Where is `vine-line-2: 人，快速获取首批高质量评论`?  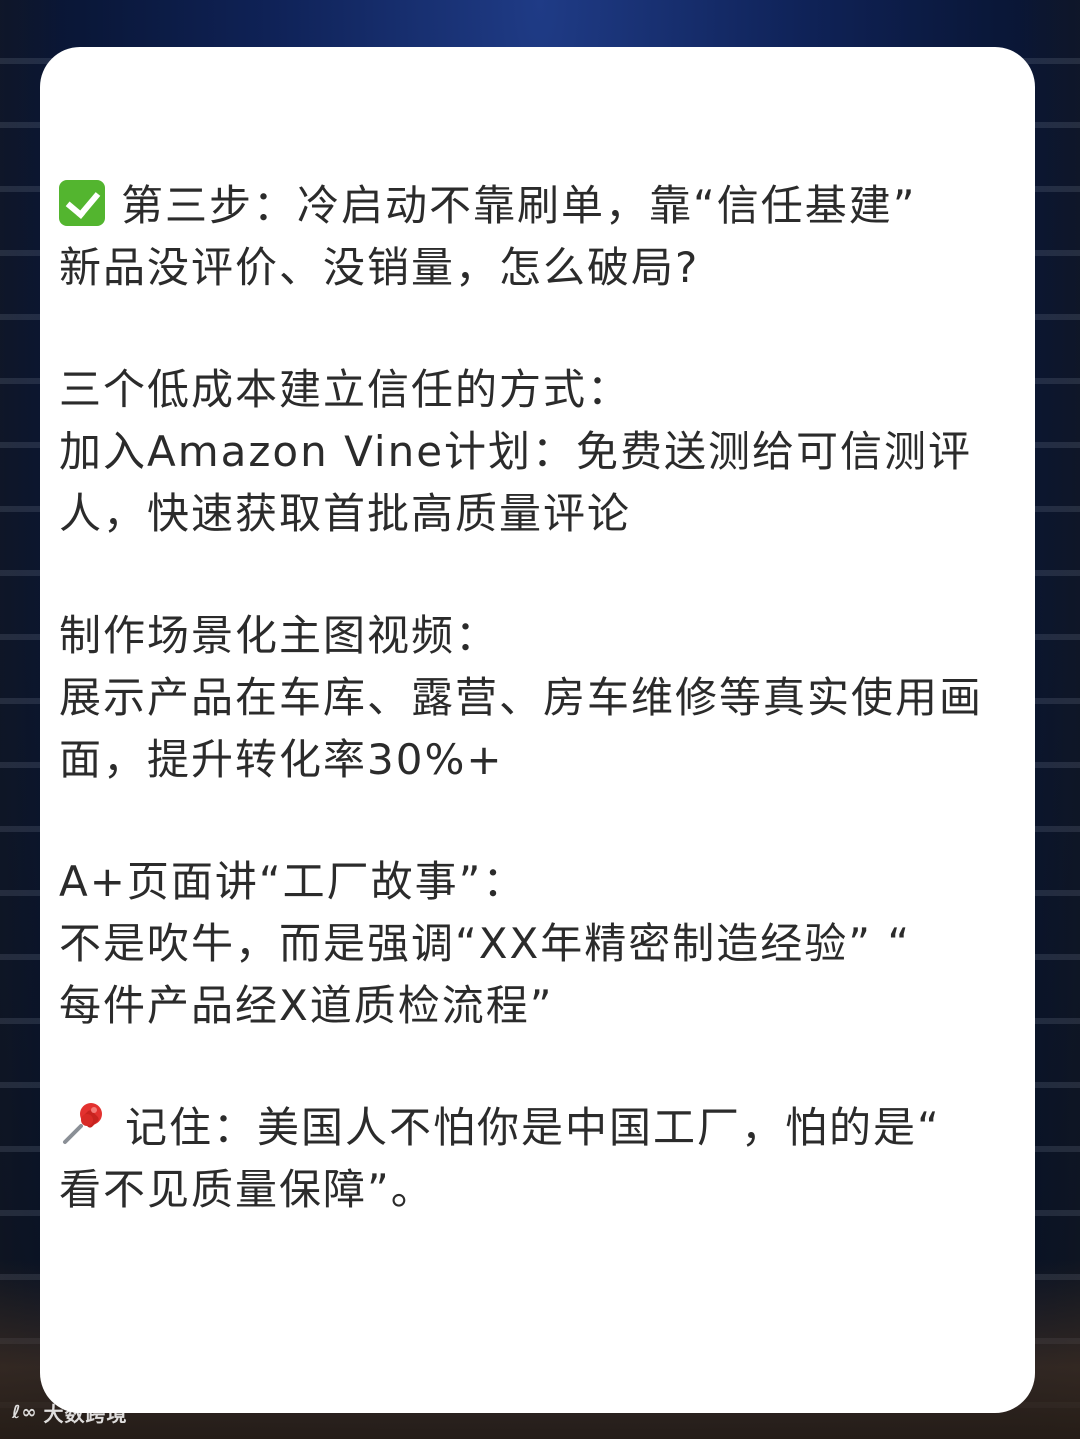
vine-line-2: 人，快速获取首批高质量评论 is located at coordinates (345, 513).